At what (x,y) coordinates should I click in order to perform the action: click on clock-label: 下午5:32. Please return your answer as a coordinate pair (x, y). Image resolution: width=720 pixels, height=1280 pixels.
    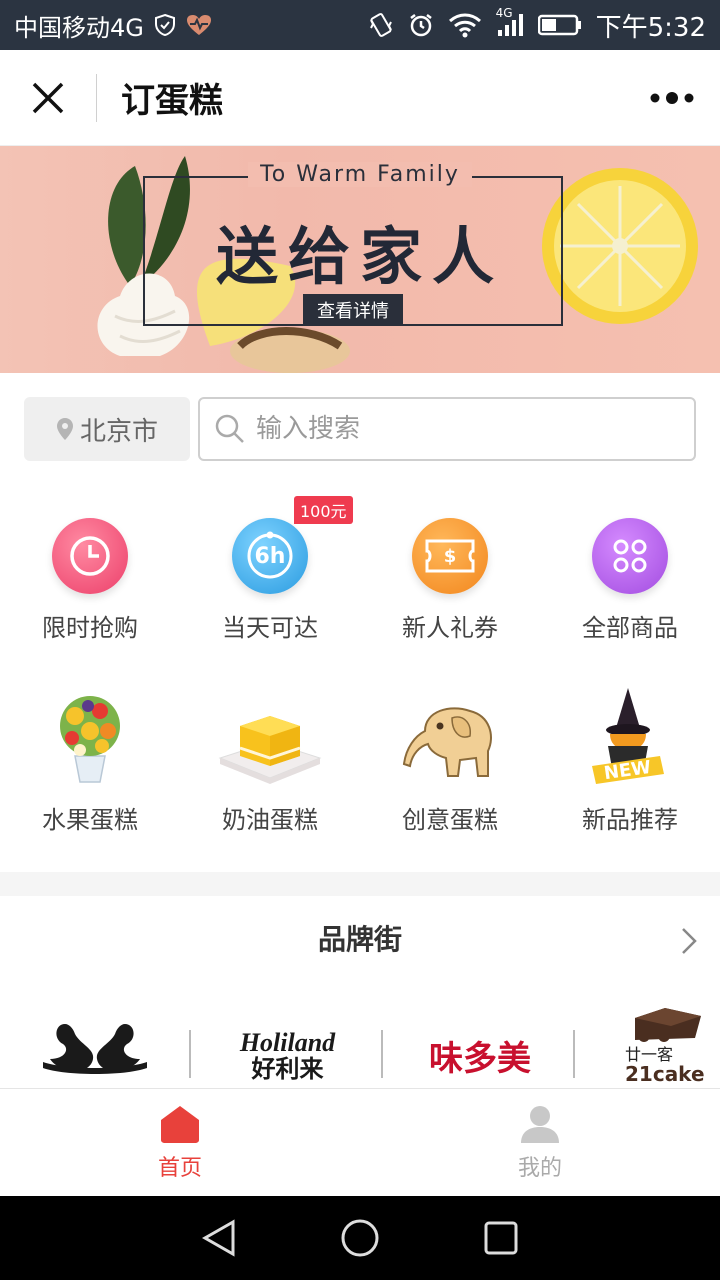
    Looking at the image, I should click on (650, 27).